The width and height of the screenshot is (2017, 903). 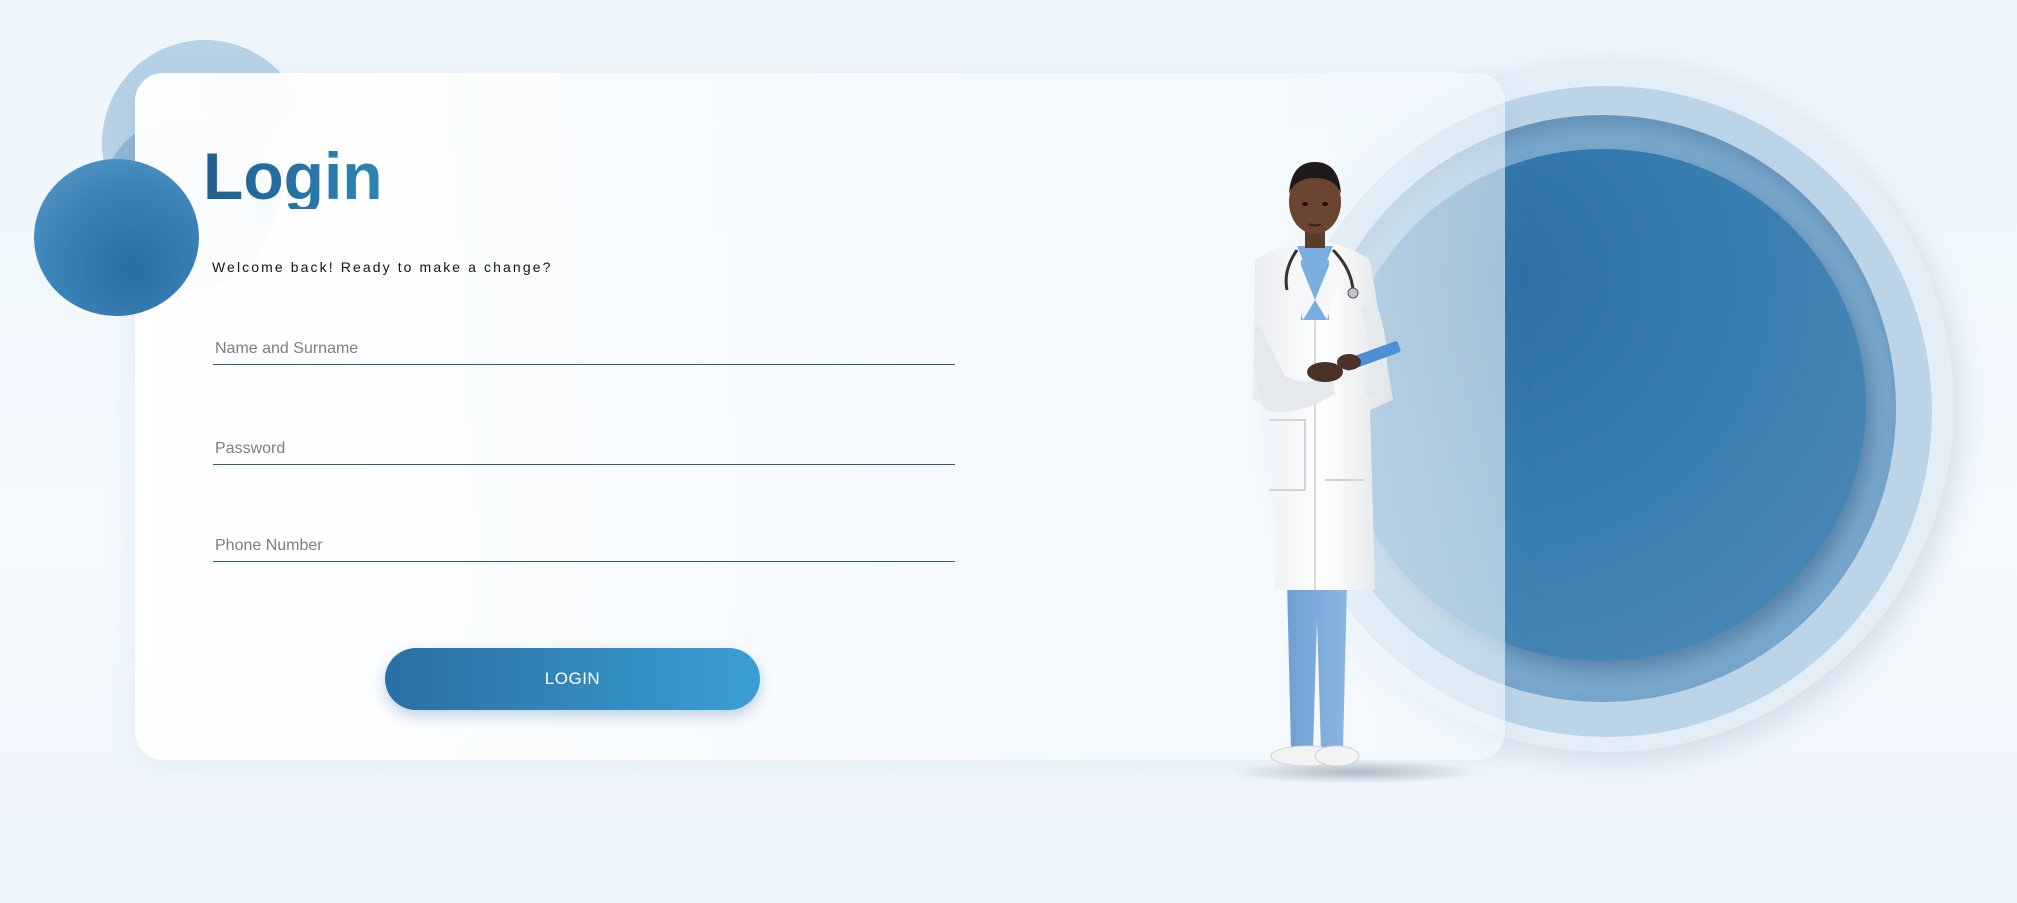 I want to click on phone-field-wrapper, so click(x=584, y=546).